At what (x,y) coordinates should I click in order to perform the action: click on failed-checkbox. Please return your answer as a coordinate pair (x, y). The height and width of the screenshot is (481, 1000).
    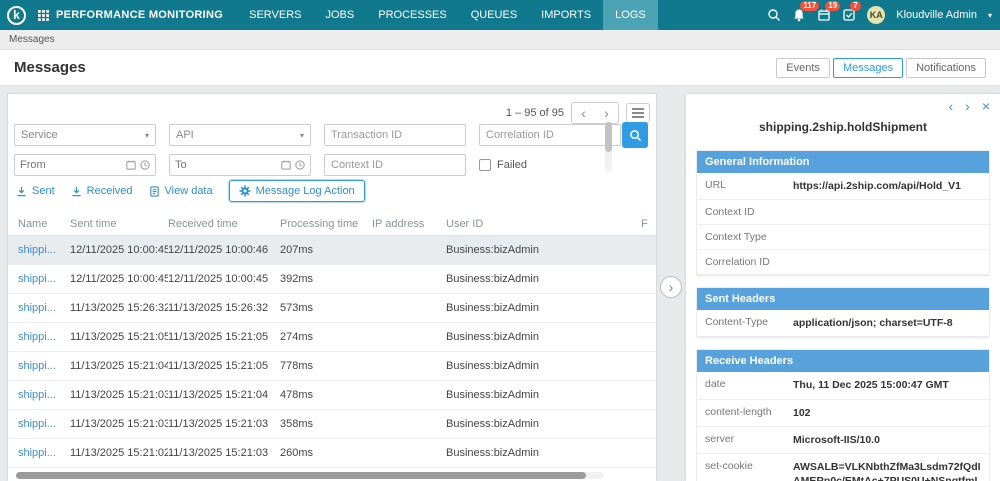
    Looking at the image, I should click on (485, 165).